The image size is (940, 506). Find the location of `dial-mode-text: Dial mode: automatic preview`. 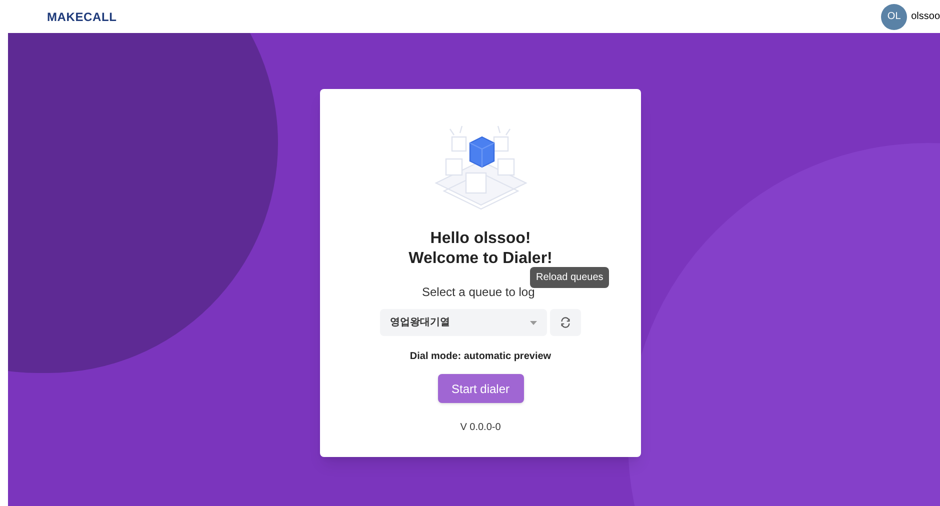

dial-mode-text: Dial mode: automatic preview is located at coordinates (481, 357).